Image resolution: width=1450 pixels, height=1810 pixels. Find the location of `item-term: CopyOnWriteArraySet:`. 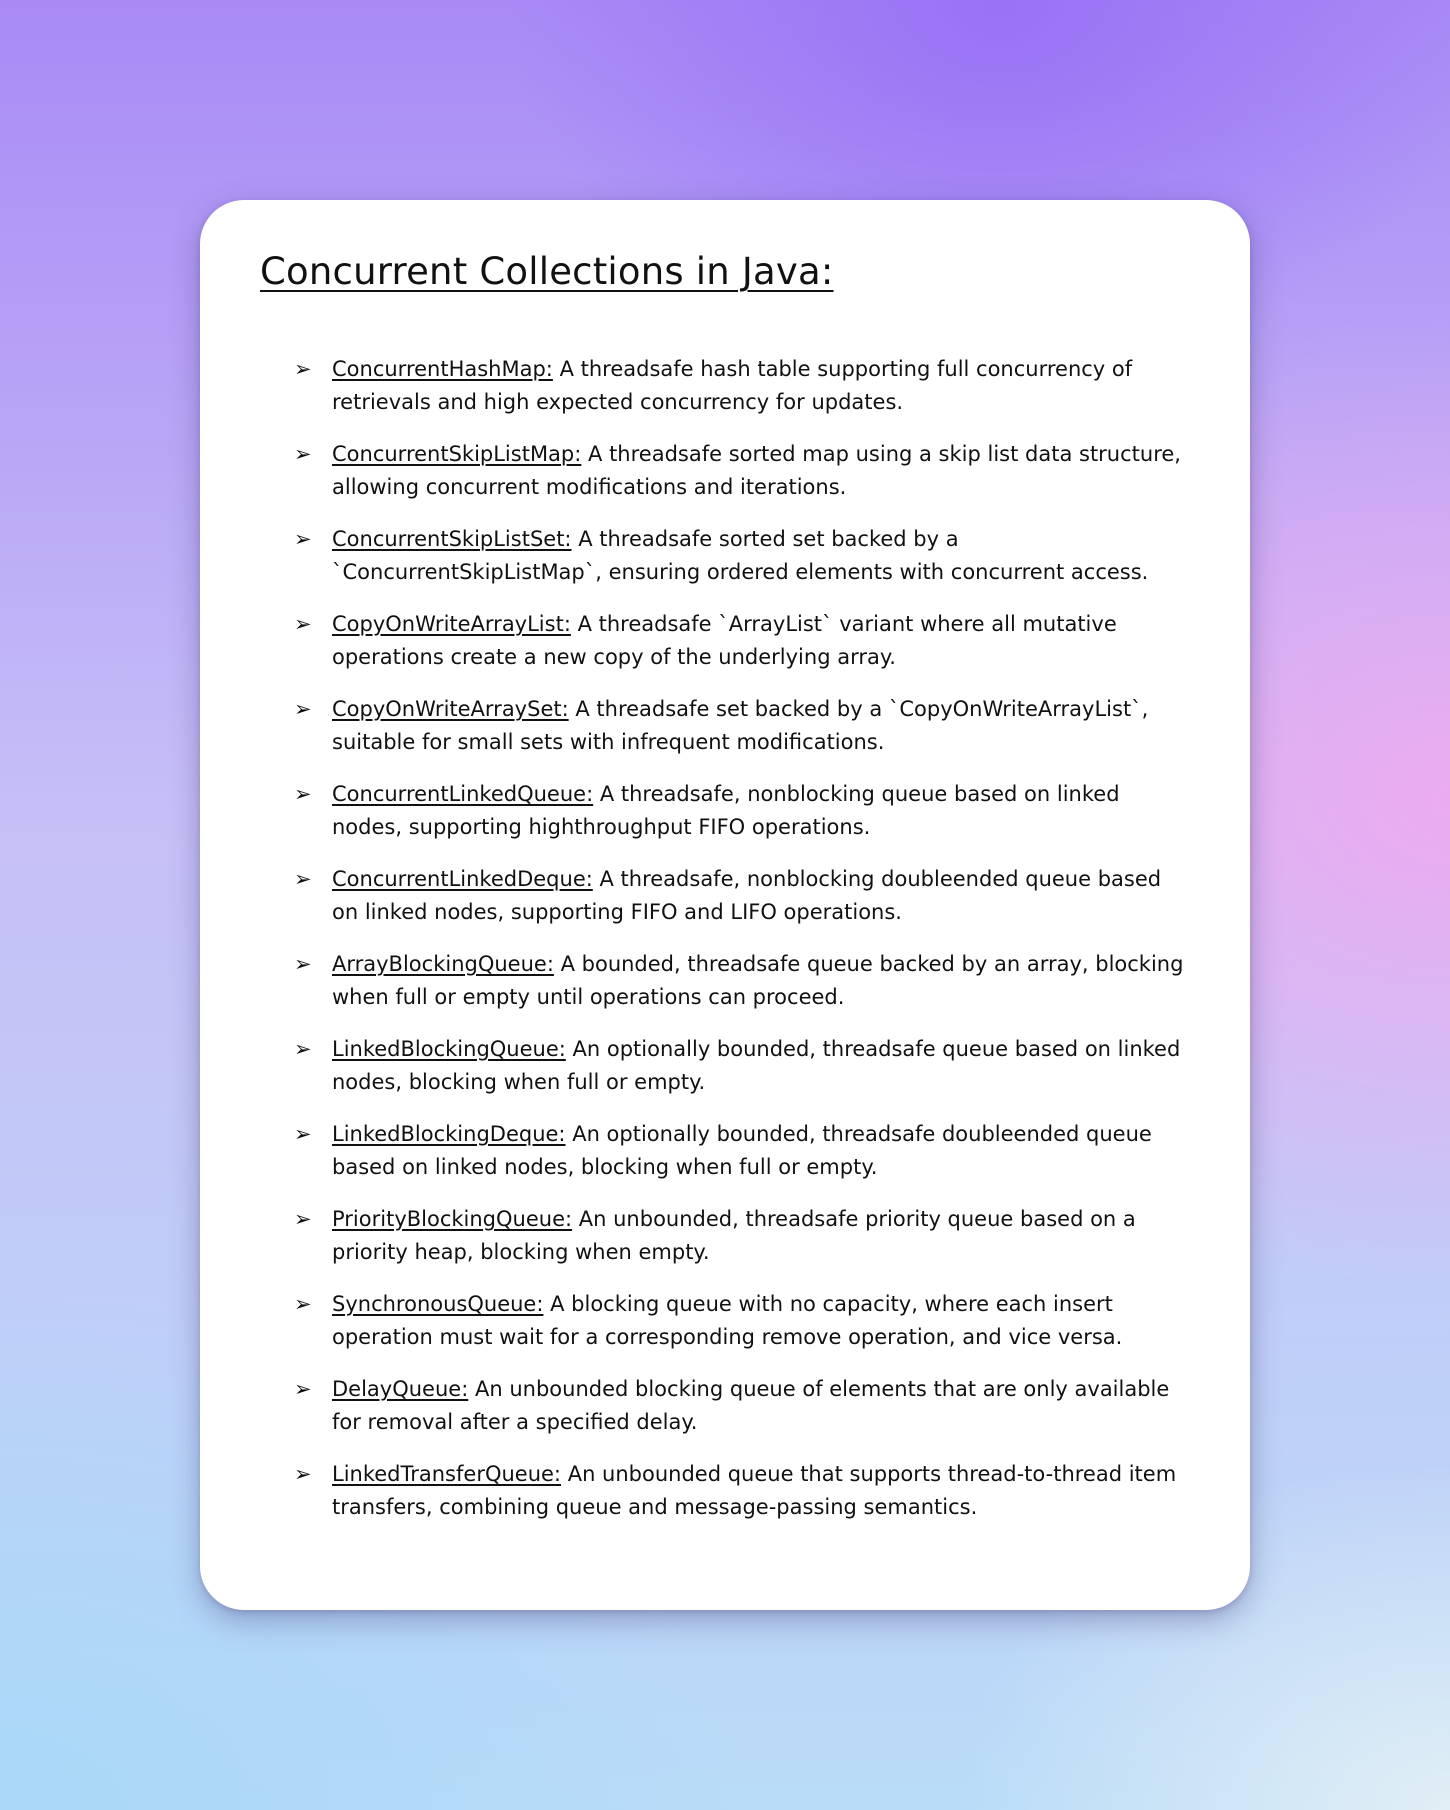

item-term: CopyOnWriteArraySet: is located at coordinates (450, 709).